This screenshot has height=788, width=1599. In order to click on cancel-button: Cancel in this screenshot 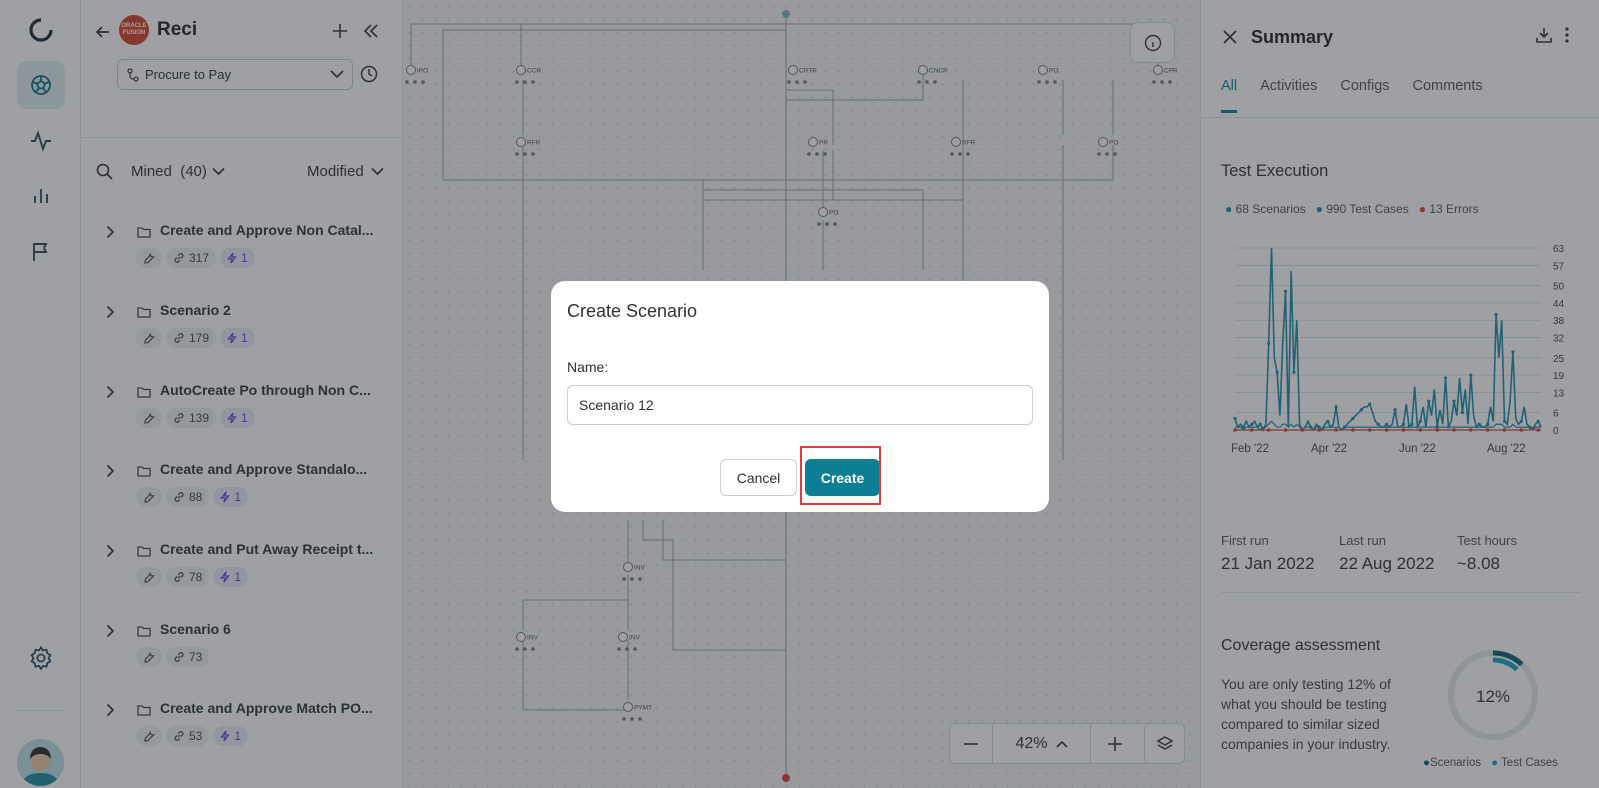, I will do `click(758, 477)`.